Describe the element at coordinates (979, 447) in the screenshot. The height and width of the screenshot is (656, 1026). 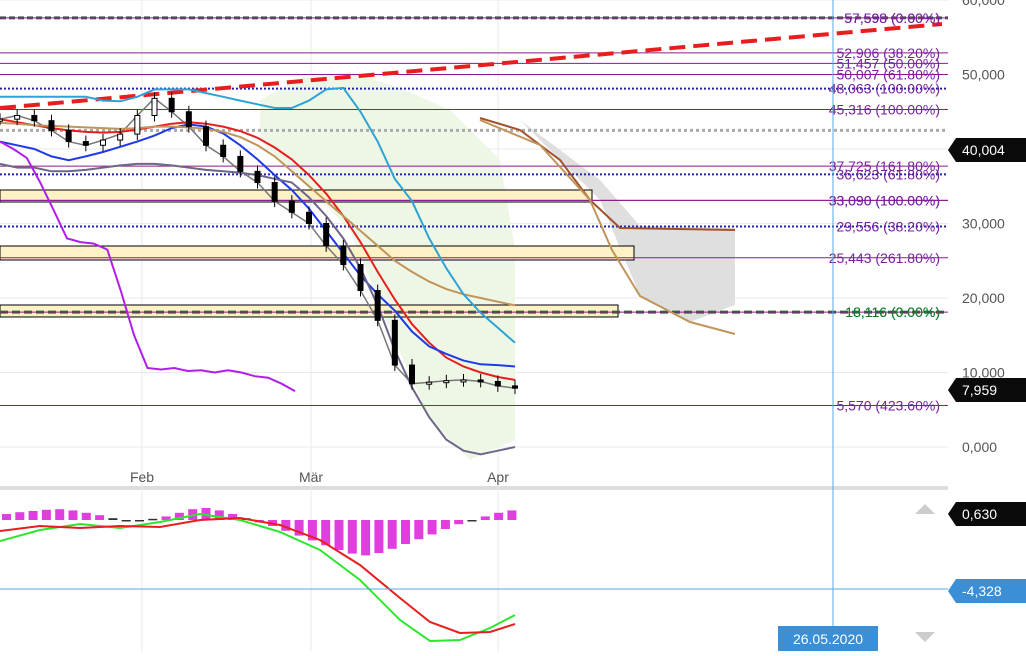
I see `y-tick-label: 0,000` at that location.